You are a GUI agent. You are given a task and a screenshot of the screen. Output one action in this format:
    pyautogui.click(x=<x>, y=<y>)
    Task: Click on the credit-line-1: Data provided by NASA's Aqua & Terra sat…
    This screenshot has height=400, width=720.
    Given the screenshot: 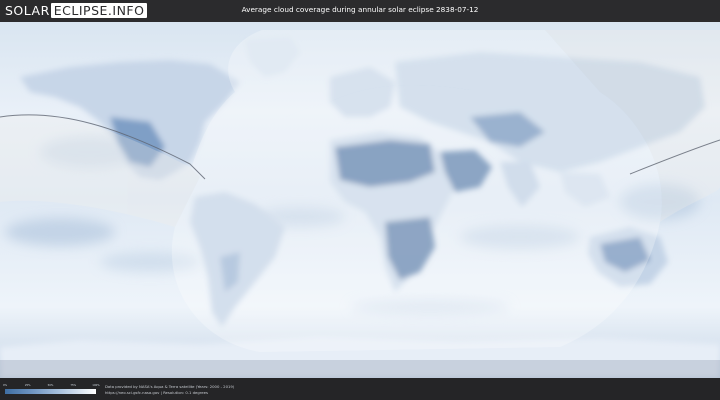 What is the action you would take?
    pyautogui.click(x=170, y=386)
    